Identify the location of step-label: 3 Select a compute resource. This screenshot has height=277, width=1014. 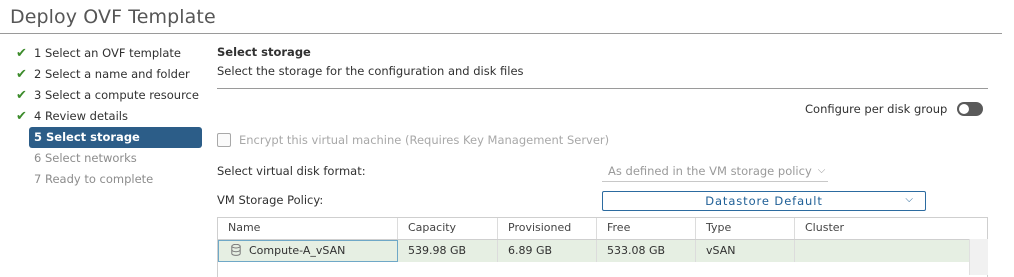
(116, 95).